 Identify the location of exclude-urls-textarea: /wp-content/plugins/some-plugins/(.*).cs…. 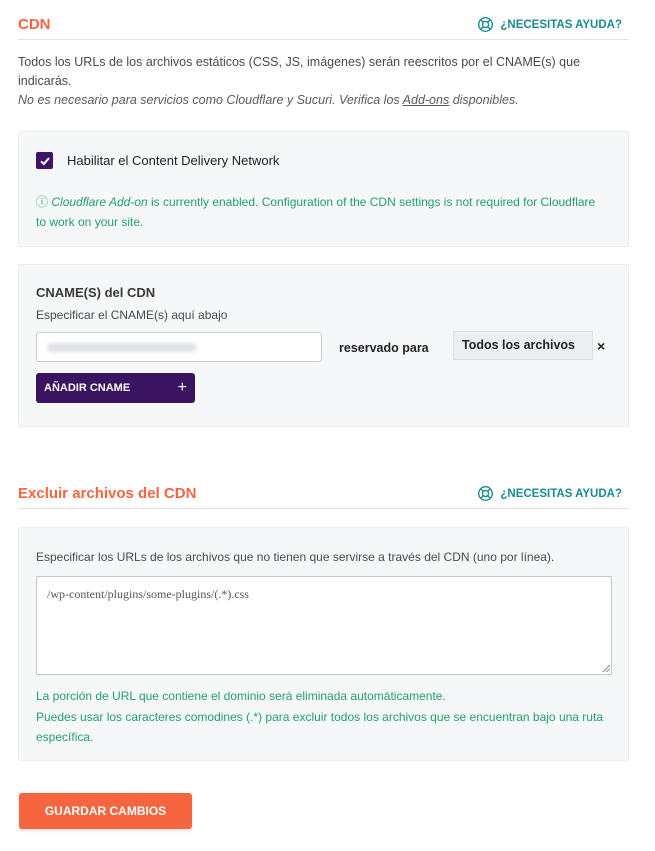
(324, 625).